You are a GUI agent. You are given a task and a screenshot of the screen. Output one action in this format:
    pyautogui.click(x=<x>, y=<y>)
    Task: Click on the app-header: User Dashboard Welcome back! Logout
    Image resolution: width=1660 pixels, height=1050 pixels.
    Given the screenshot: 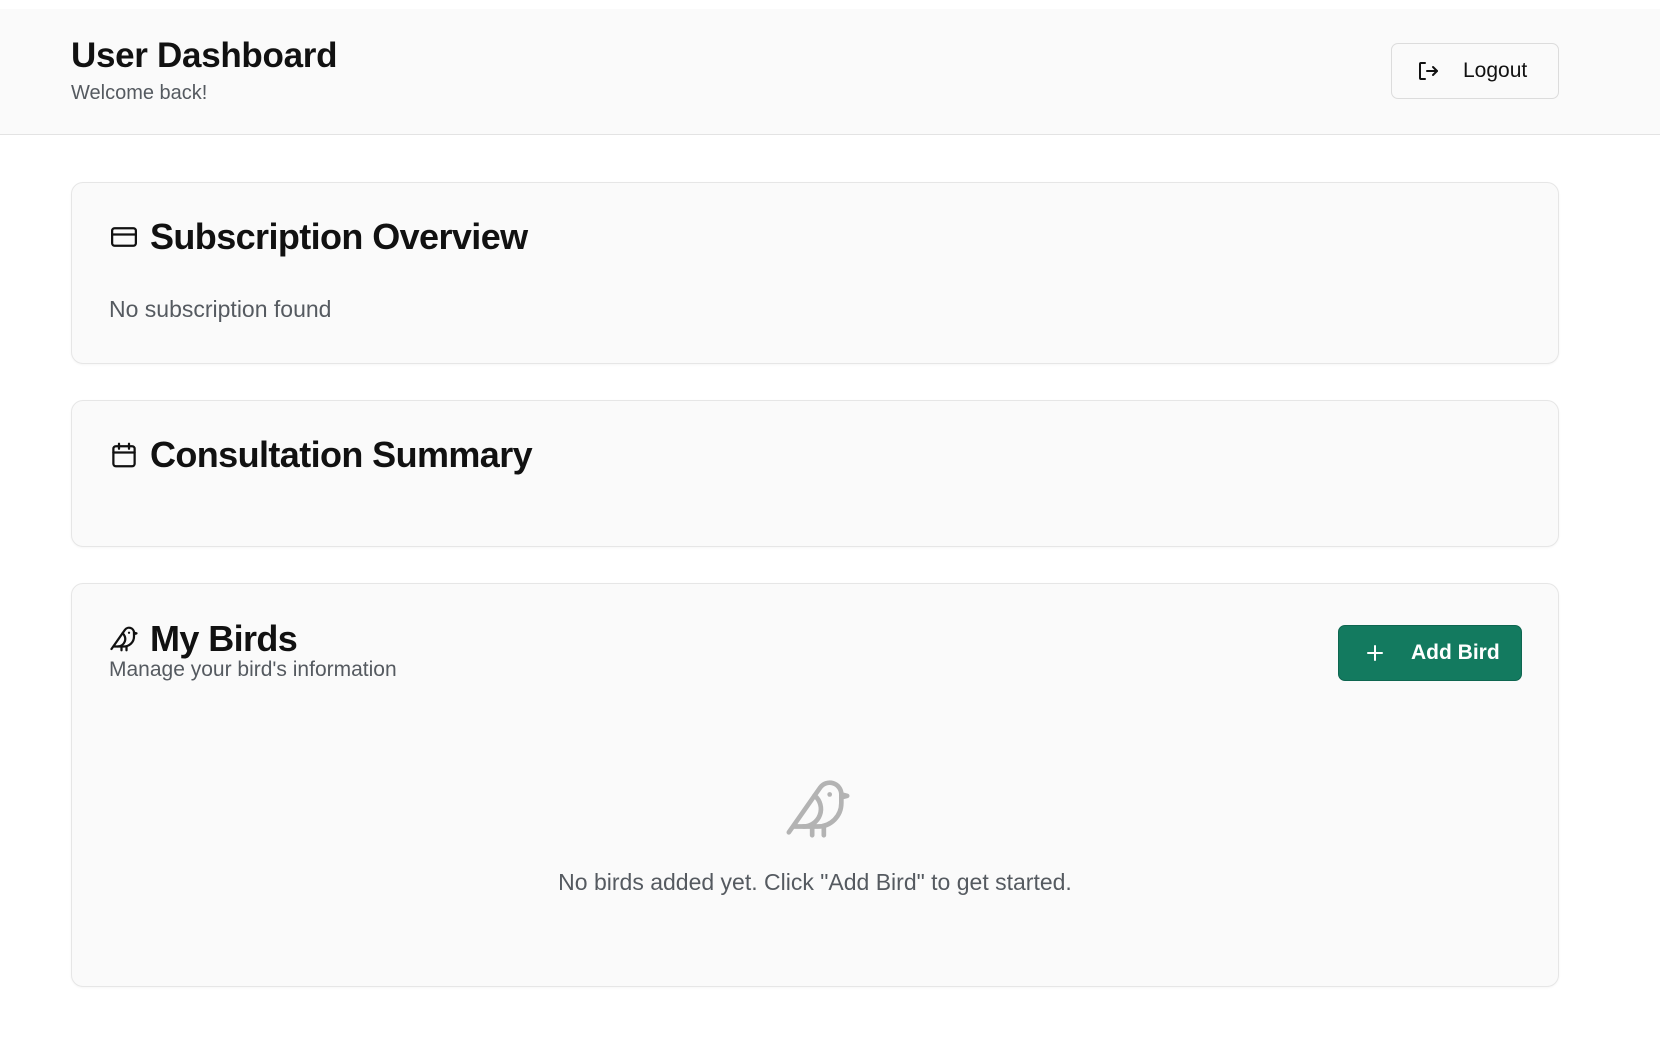 What is the action you would take?
    pyautogui.click(x=830, y=72)
    